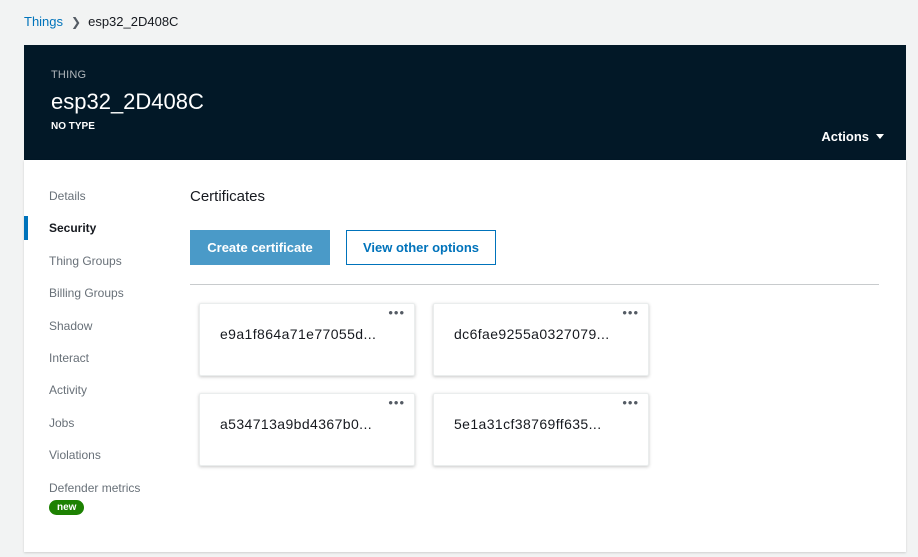  Describe the element at coordinates (61, 423) in the screenshot. I see `sidebar-item-jobs: Jobs` at that location.